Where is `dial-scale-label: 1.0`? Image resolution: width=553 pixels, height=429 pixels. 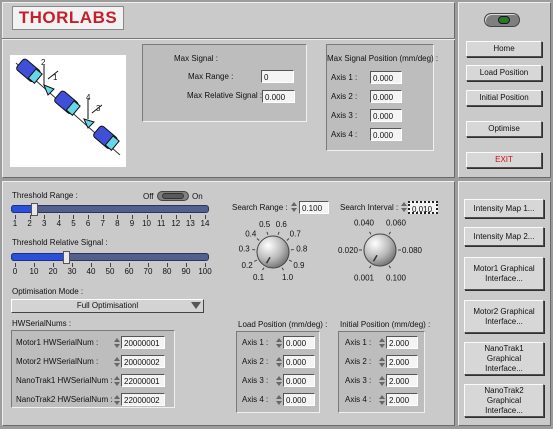 dial-scale-label: 1.0 is located at coordinates (288, 277).